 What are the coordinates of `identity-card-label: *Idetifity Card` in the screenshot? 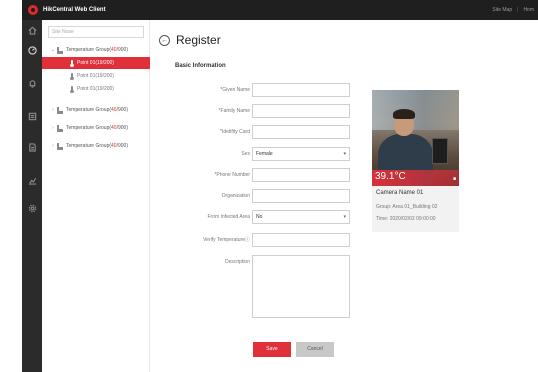 It's located at (234, 132).